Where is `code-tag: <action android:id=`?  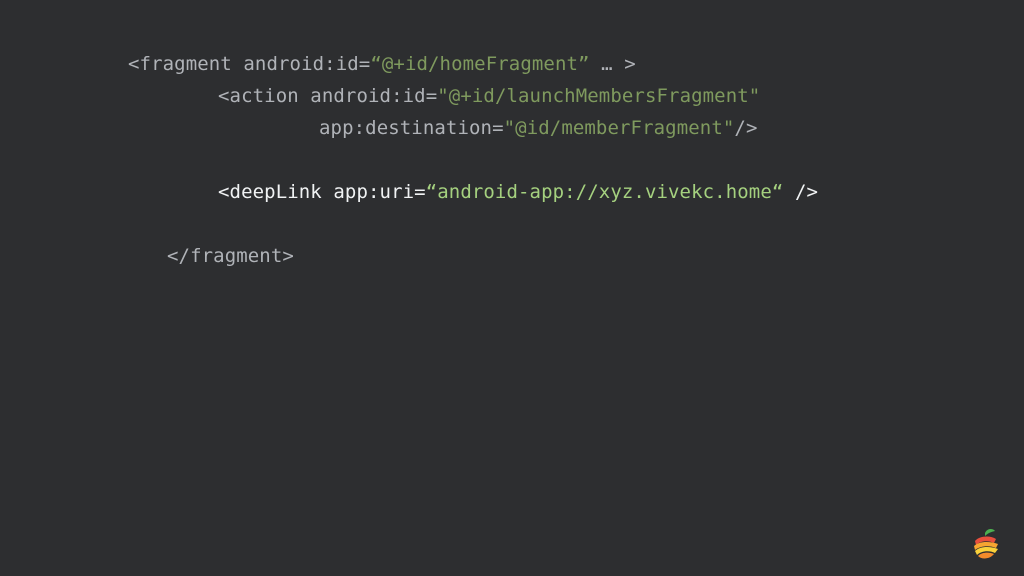
code-tag: <action android:id= is located at coordinates (328, 96).